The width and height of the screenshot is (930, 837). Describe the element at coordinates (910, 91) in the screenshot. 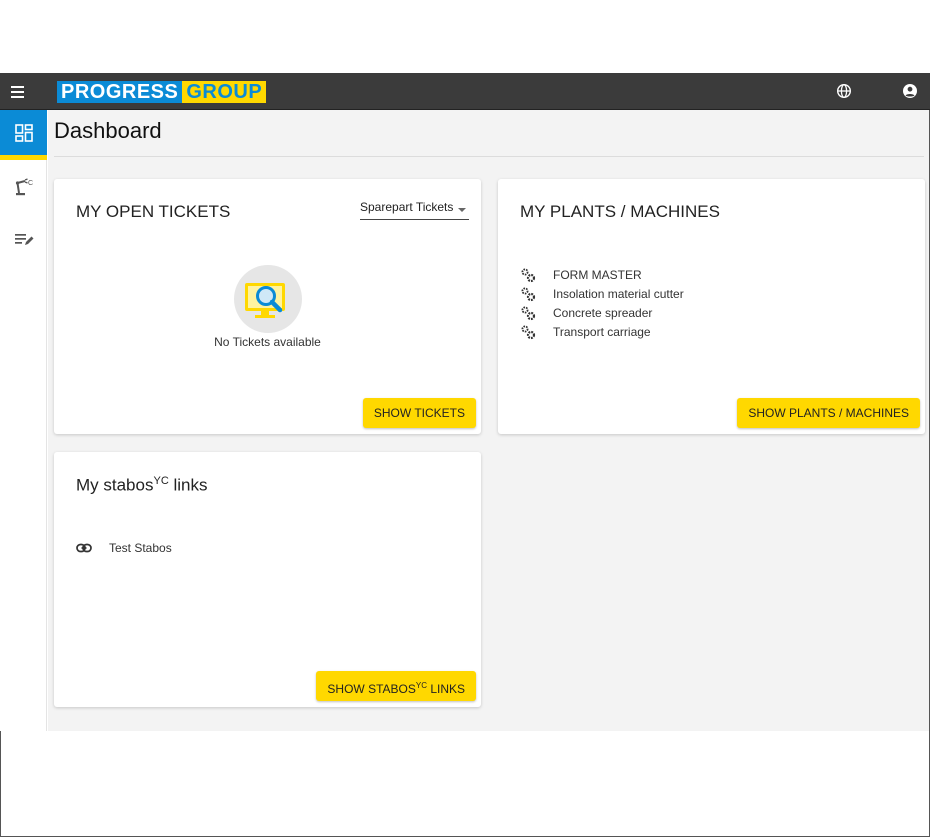

I see `user-circle-icon` at that location.